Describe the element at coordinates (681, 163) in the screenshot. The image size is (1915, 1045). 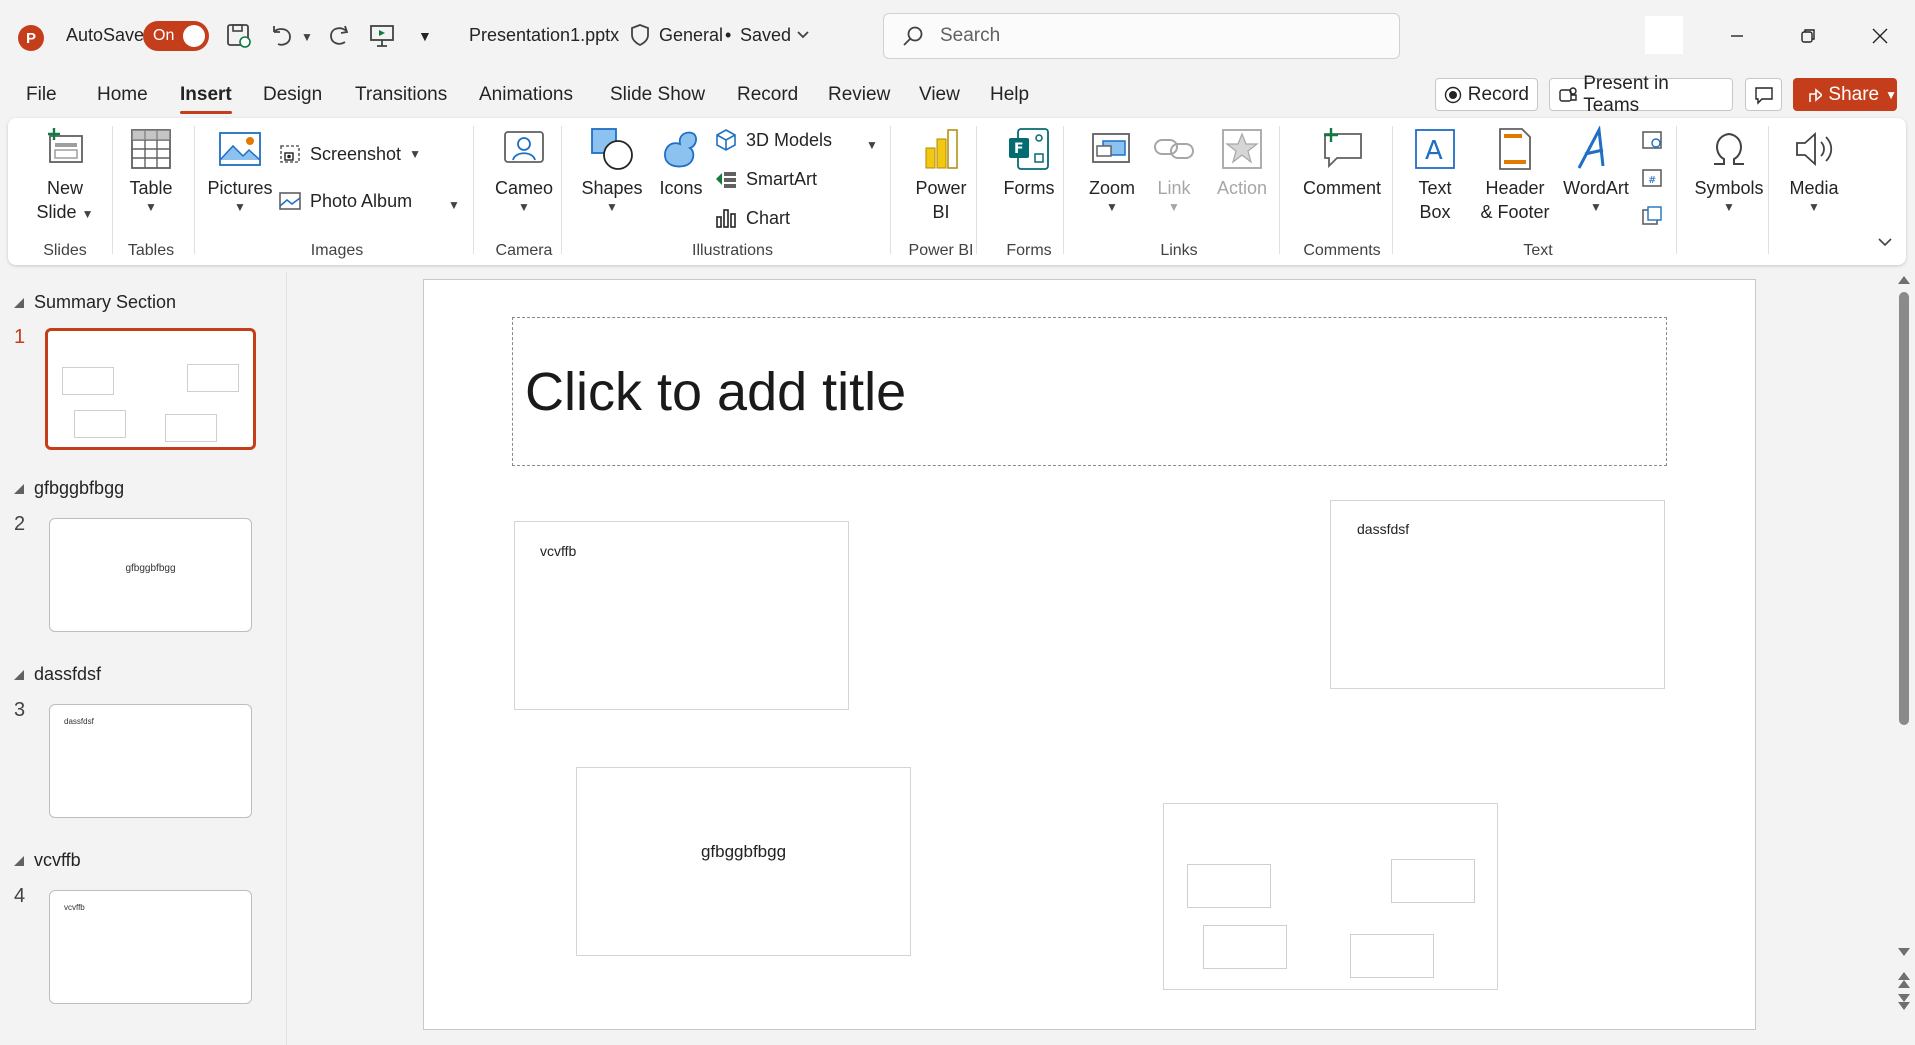
I see `icons-button: Icons` at that location.